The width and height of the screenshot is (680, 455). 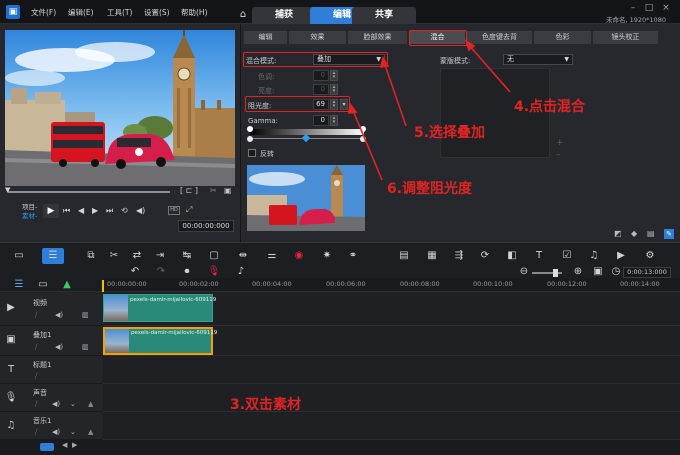 What do you see at coordinates (160, 308) in the screenshot?
I see `video-clip: pexels-damir-mijailovic-609119` at bounding box center [160, 308].